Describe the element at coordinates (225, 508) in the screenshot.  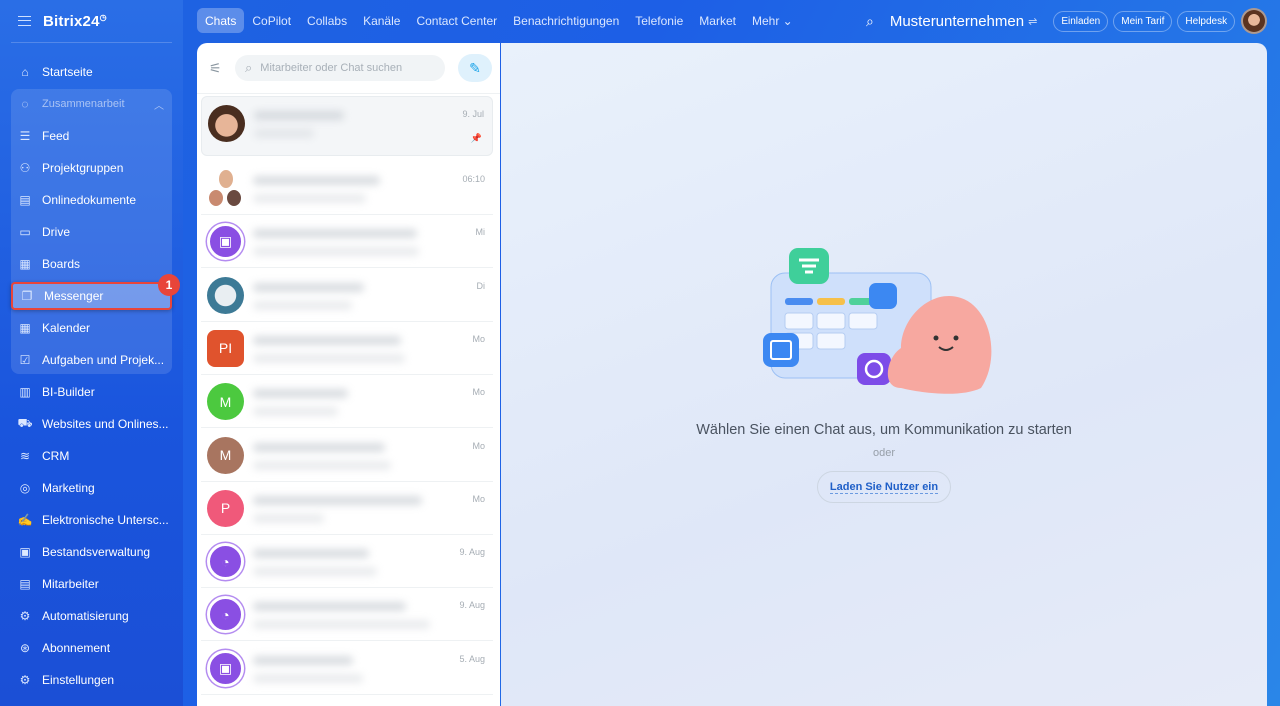
I see `avatar: P` at that location.